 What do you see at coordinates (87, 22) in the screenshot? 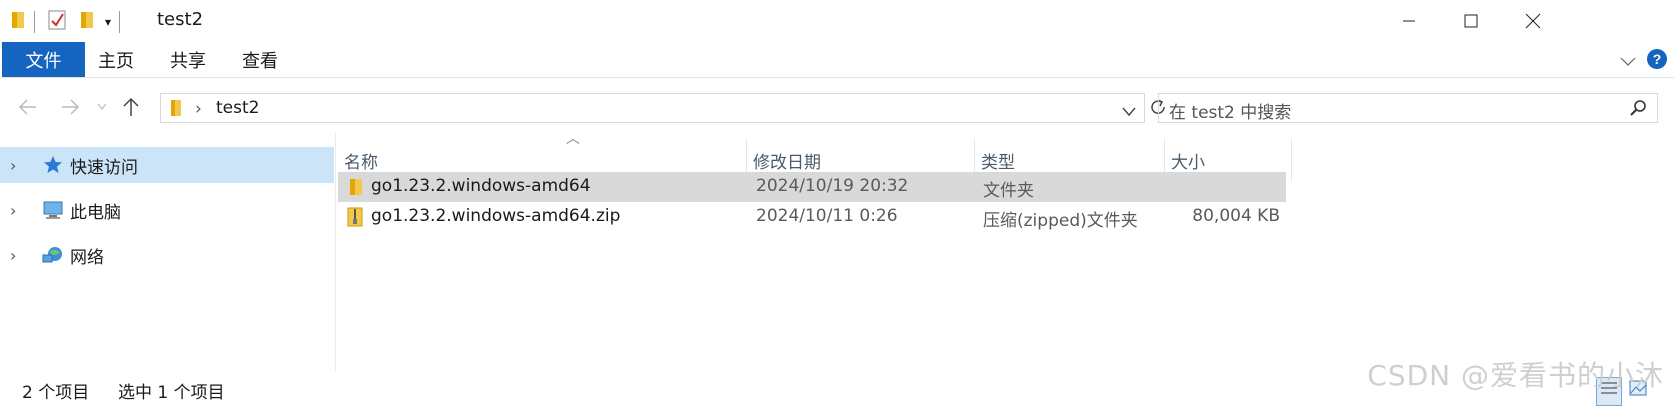
I see `new-folder-icon` at bounding box center [87, 22].